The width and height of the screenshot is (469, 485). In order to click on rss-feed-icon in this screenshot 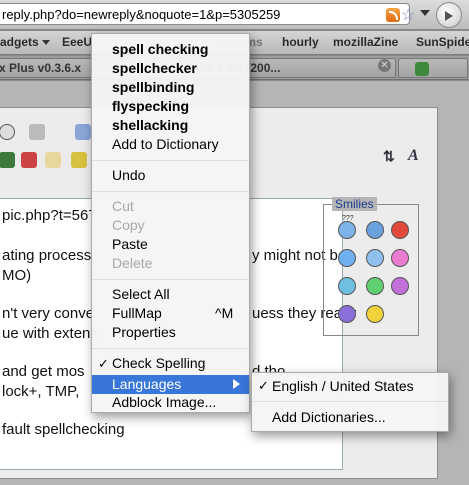, I will do `click(393, 15)`.